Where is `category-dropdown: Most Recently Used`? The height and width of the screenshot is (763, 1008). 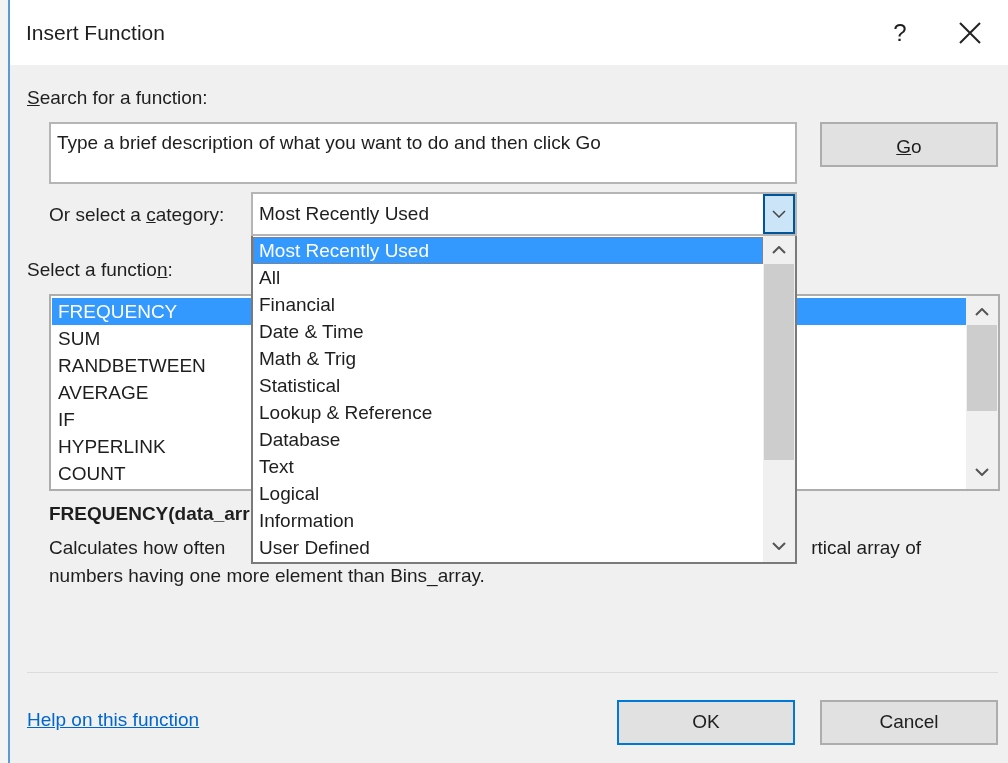 category-dropdown: Most Recently Used is located at coordinates (524, 214).